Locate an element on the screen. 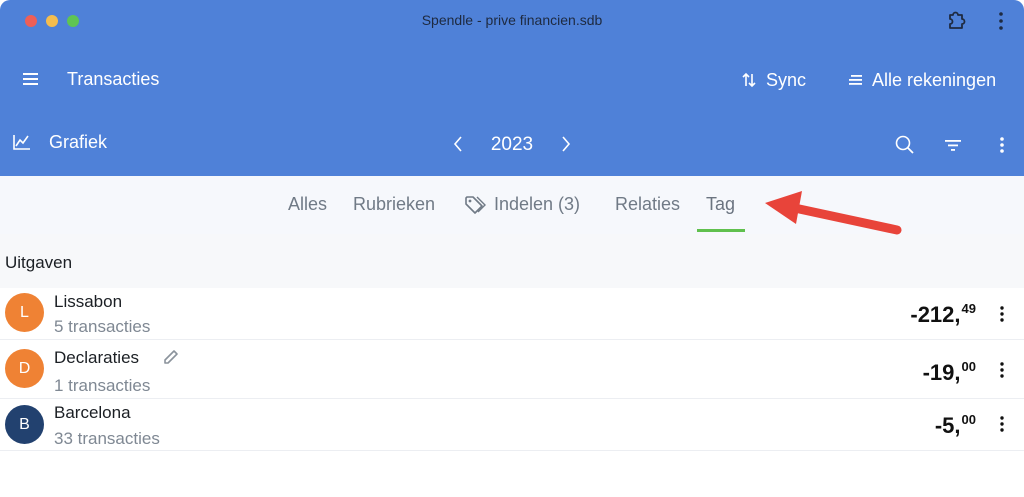  tab-relaties: Relaties is located at coordinates (647, 204).